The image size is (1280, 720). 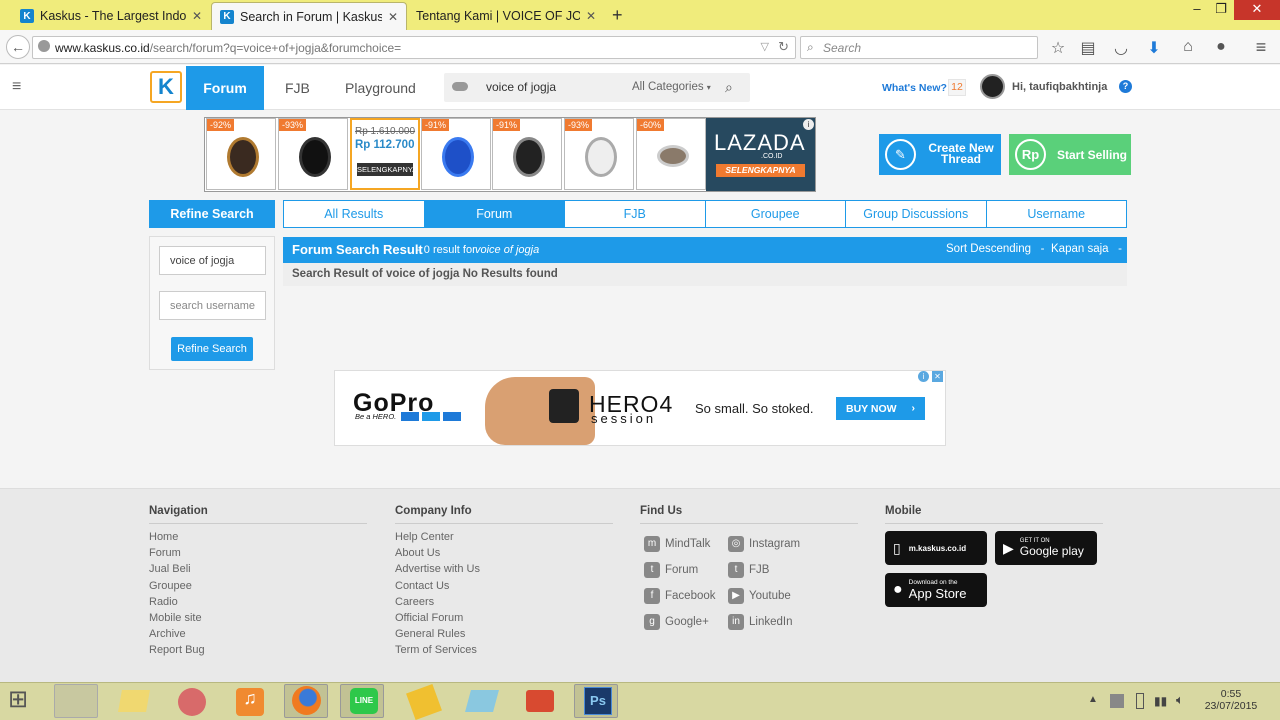 What do you see at coordinates (1257, 10) in the screenshot?
I see `window-close-icon: ✕` at bounding box center [1257, 10].